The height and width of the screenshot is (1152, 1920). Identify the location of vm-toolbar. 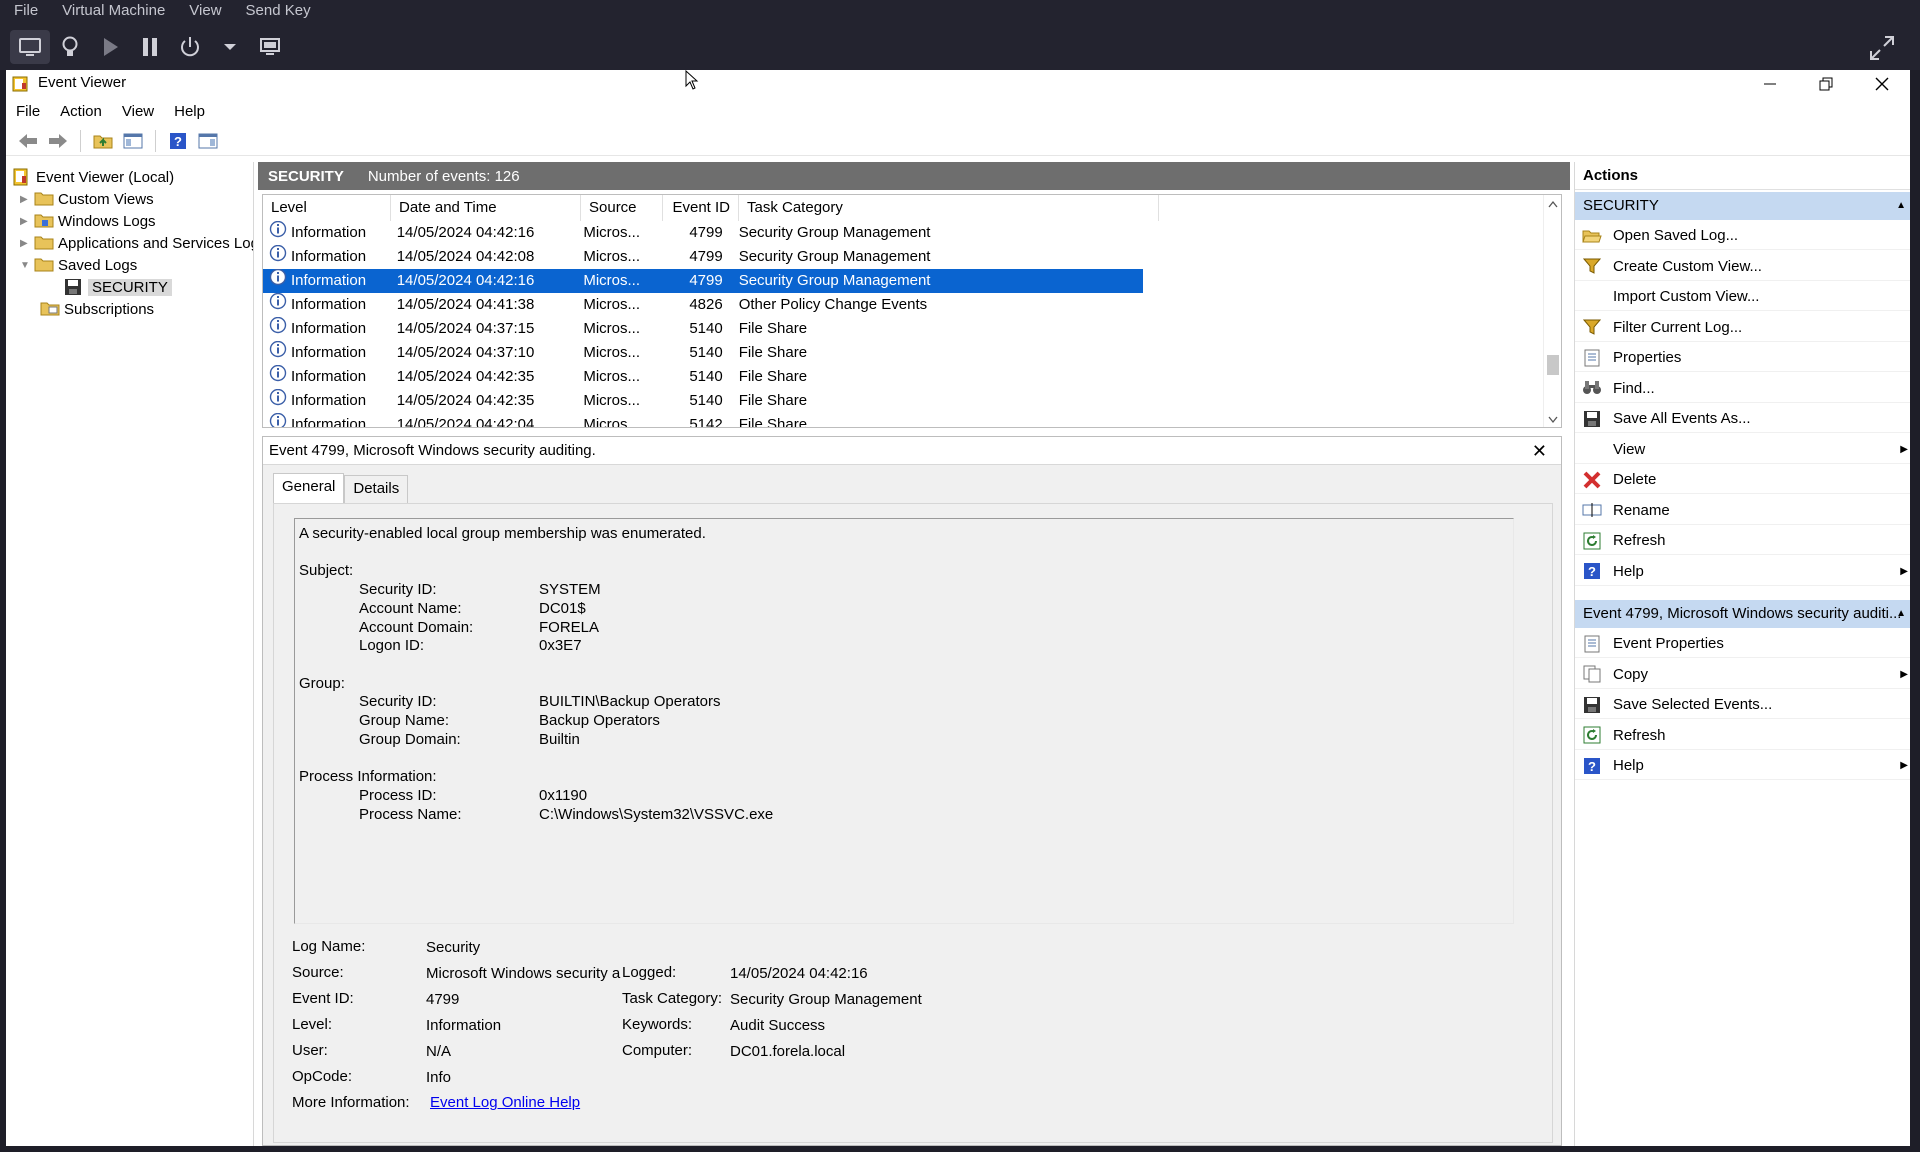
(150, 47).